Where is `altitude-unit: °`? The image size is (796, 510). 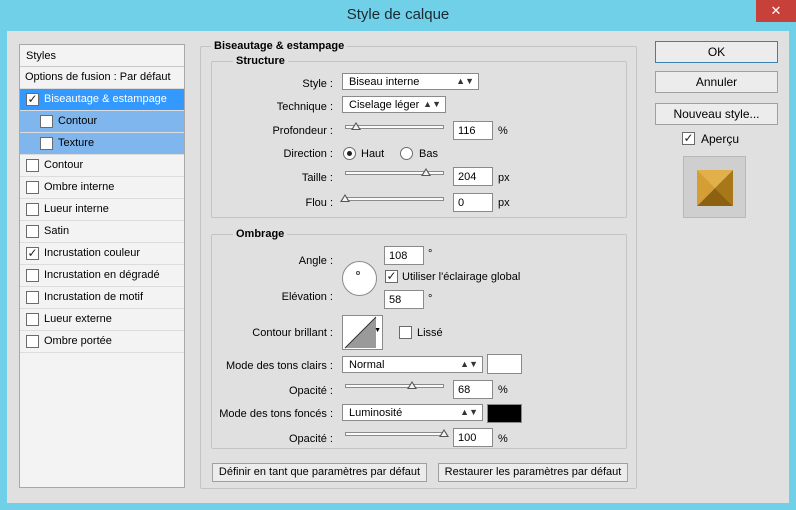
altitude-unit: ° is located at coordinates (430, 299).